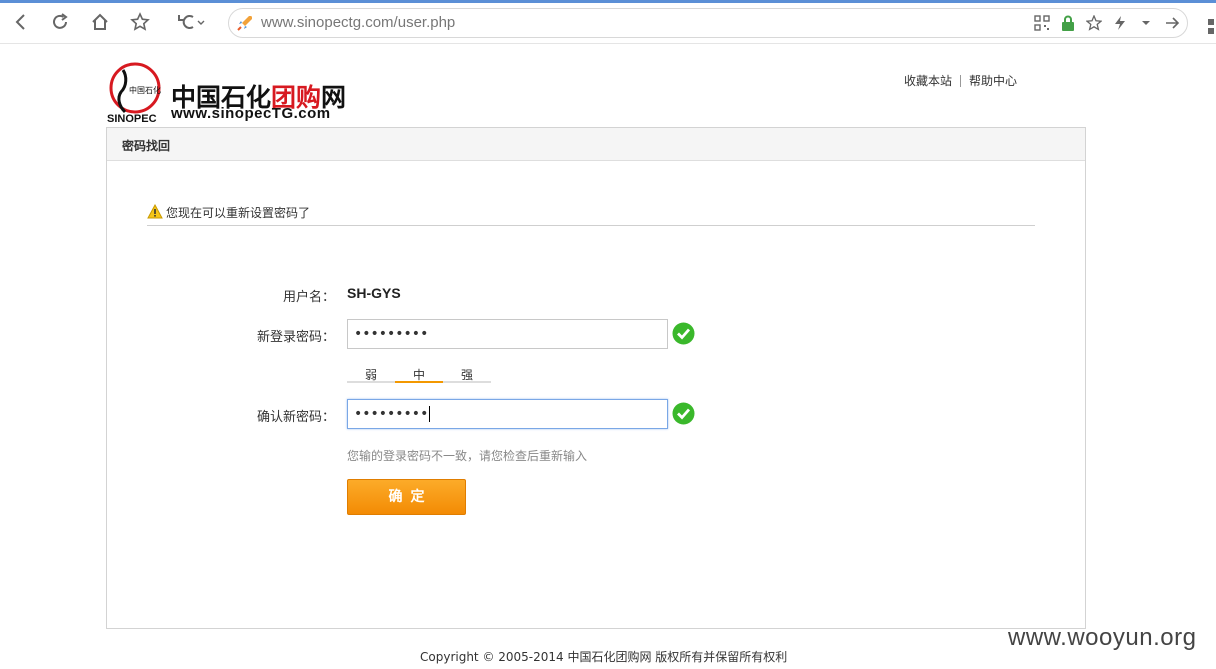 This screenshot has width=1216, height=669. I want to click on new-password-field: •••••••••, so click(507, 334).